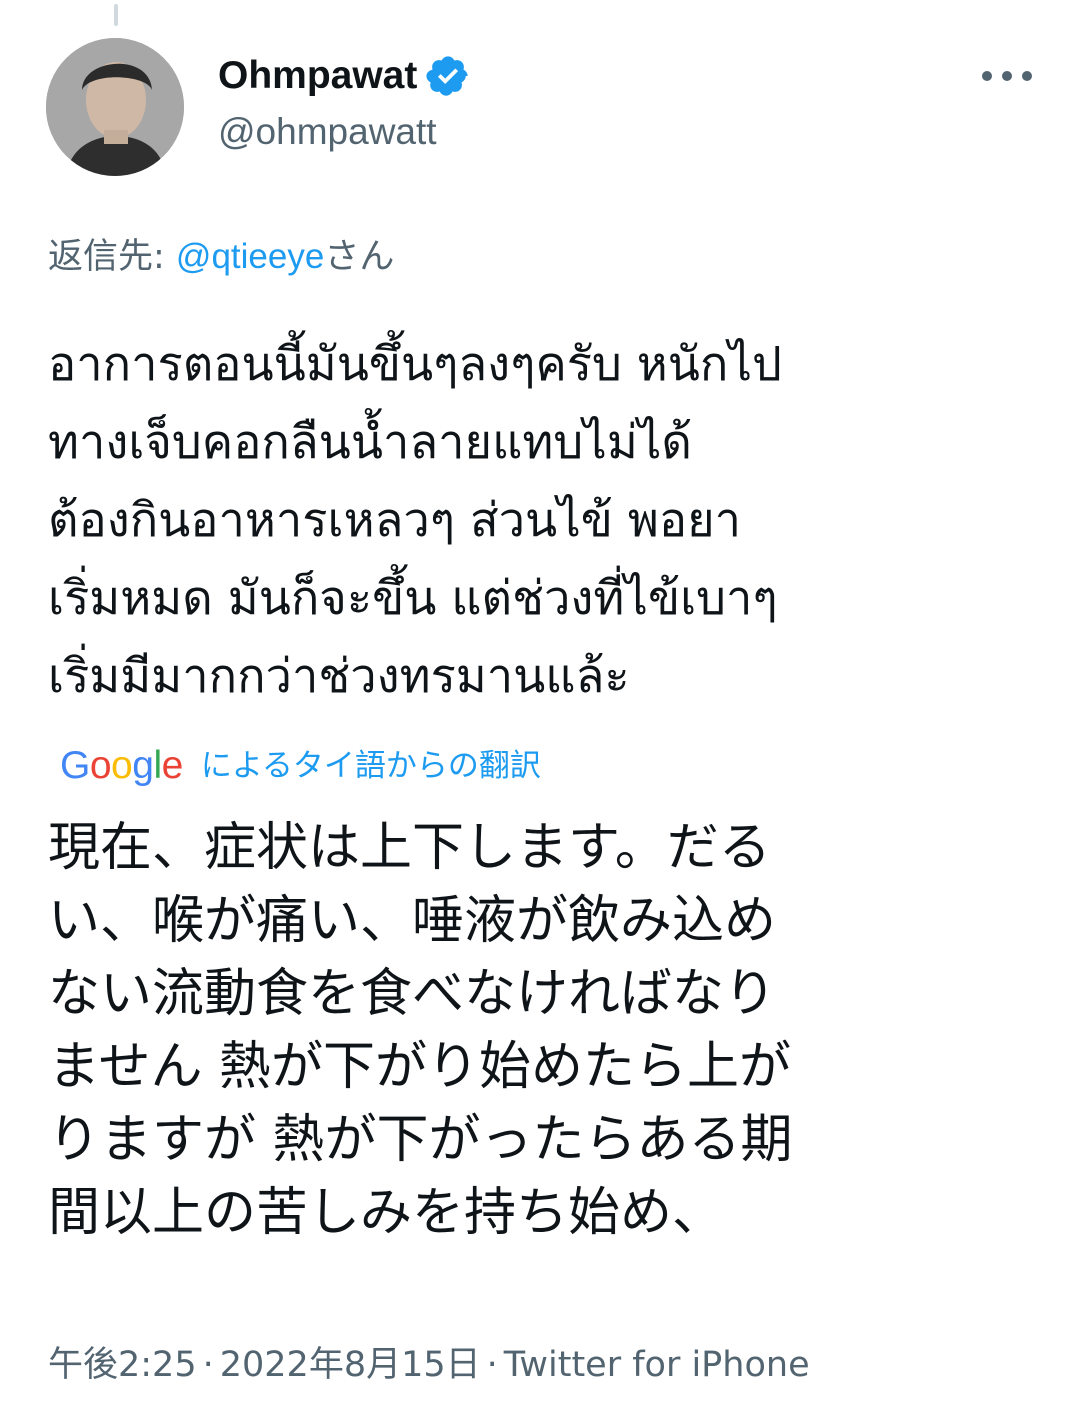 This screenshot has width=1078, height=1427. Describe the element at coordinates (250, 256) in the screenshot. I see `reply-mention-link: @qtieeye` at that location.